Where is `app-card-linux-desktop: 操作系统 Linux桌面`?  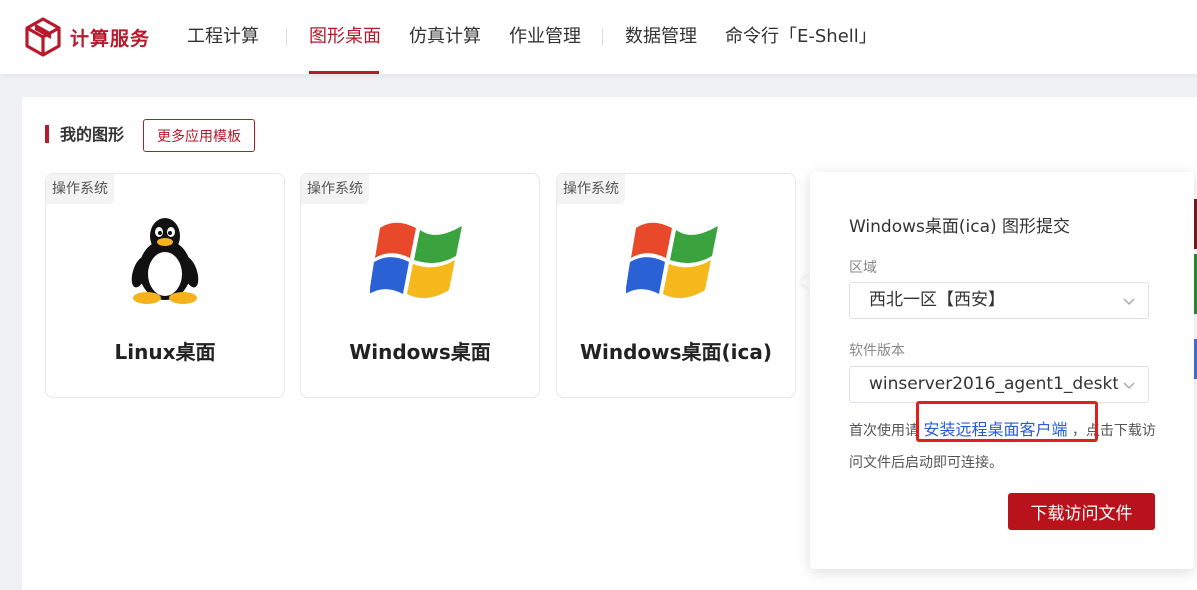 app-card-linux-desktop: 操作系统 Linux桌面 is located at coordinates (165, 285).